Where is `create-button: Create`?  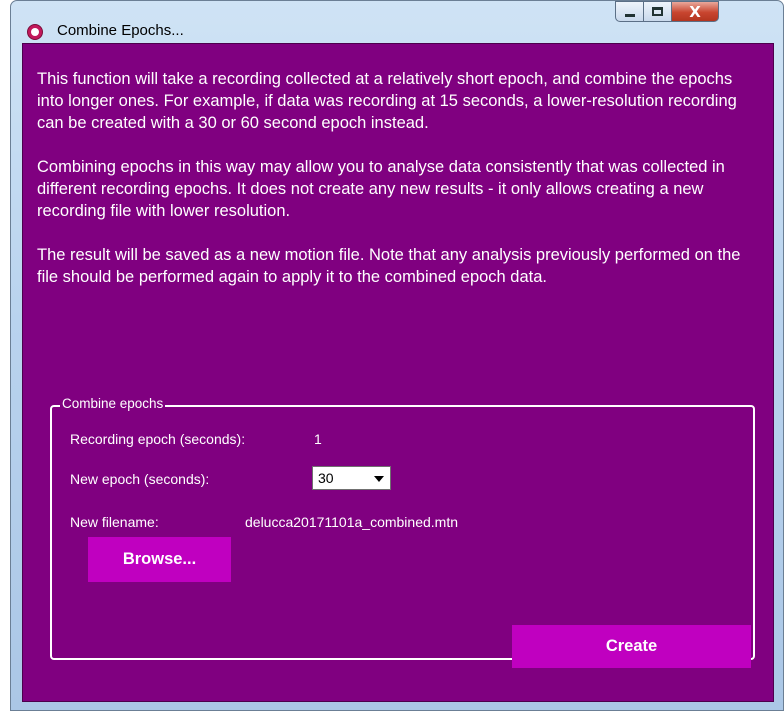
create-button: Create is located at coordinates (631, 646).